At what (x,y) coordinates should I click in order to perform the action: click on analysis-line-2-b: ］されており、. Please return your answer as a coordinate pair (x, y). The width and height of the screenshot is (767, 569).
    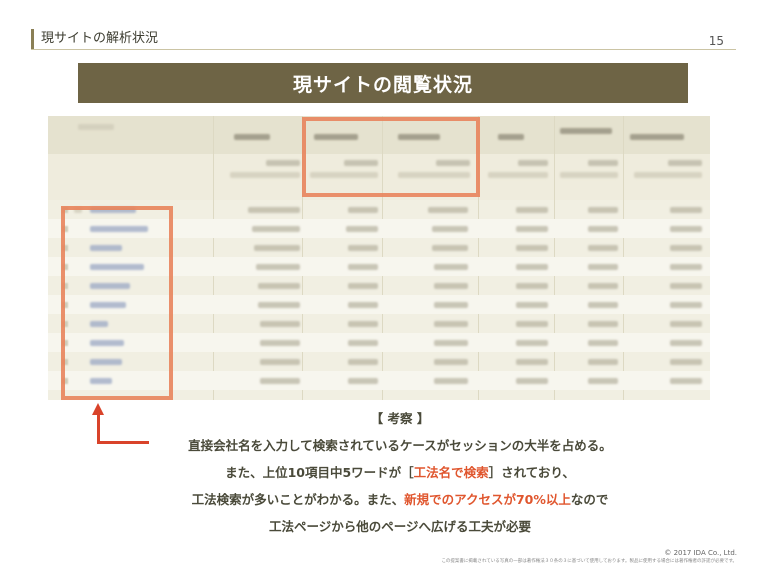
    Looking at the image, I should click on (531, 472).